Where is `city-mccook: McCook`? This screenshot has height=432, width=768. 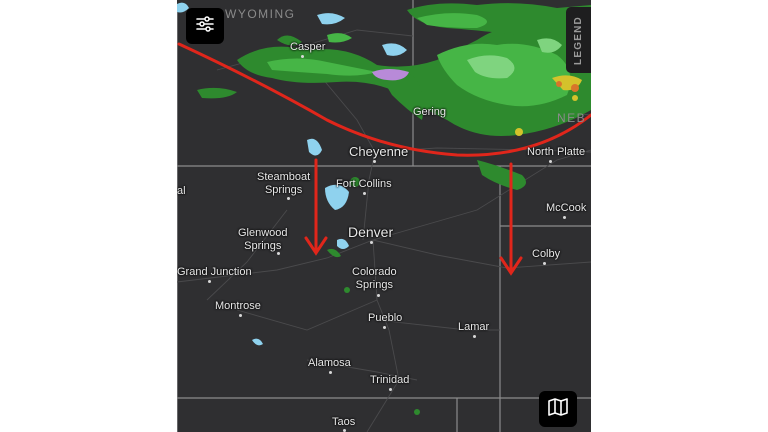
city-mccook: McCook is located at coordinates (566, 208).